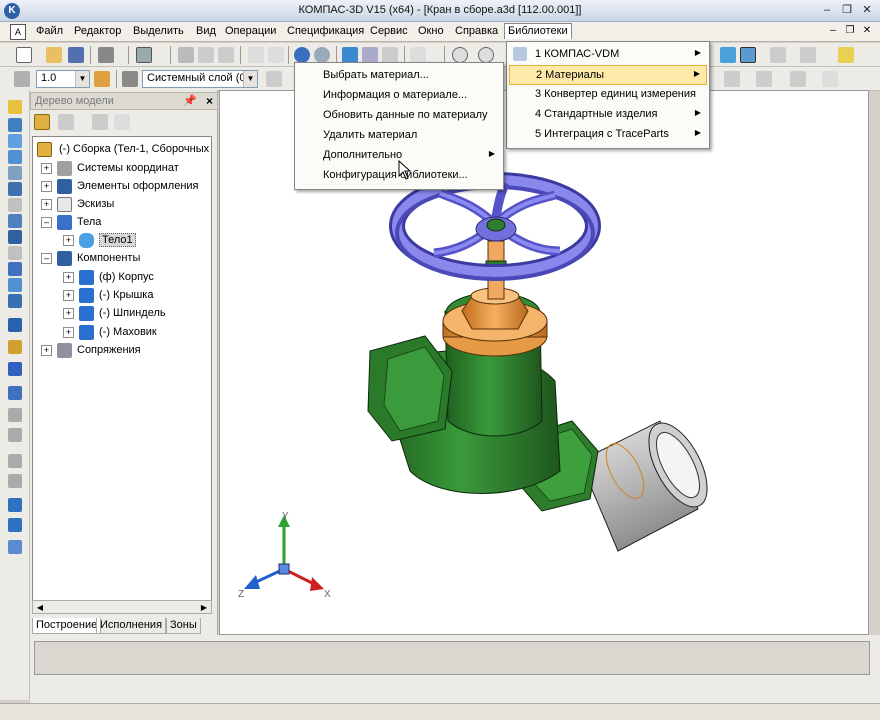 This screenshot has height=720, width=880. Describe the element at coordinates (15, 347) in the screenshot. I see `part-icon` at that location.